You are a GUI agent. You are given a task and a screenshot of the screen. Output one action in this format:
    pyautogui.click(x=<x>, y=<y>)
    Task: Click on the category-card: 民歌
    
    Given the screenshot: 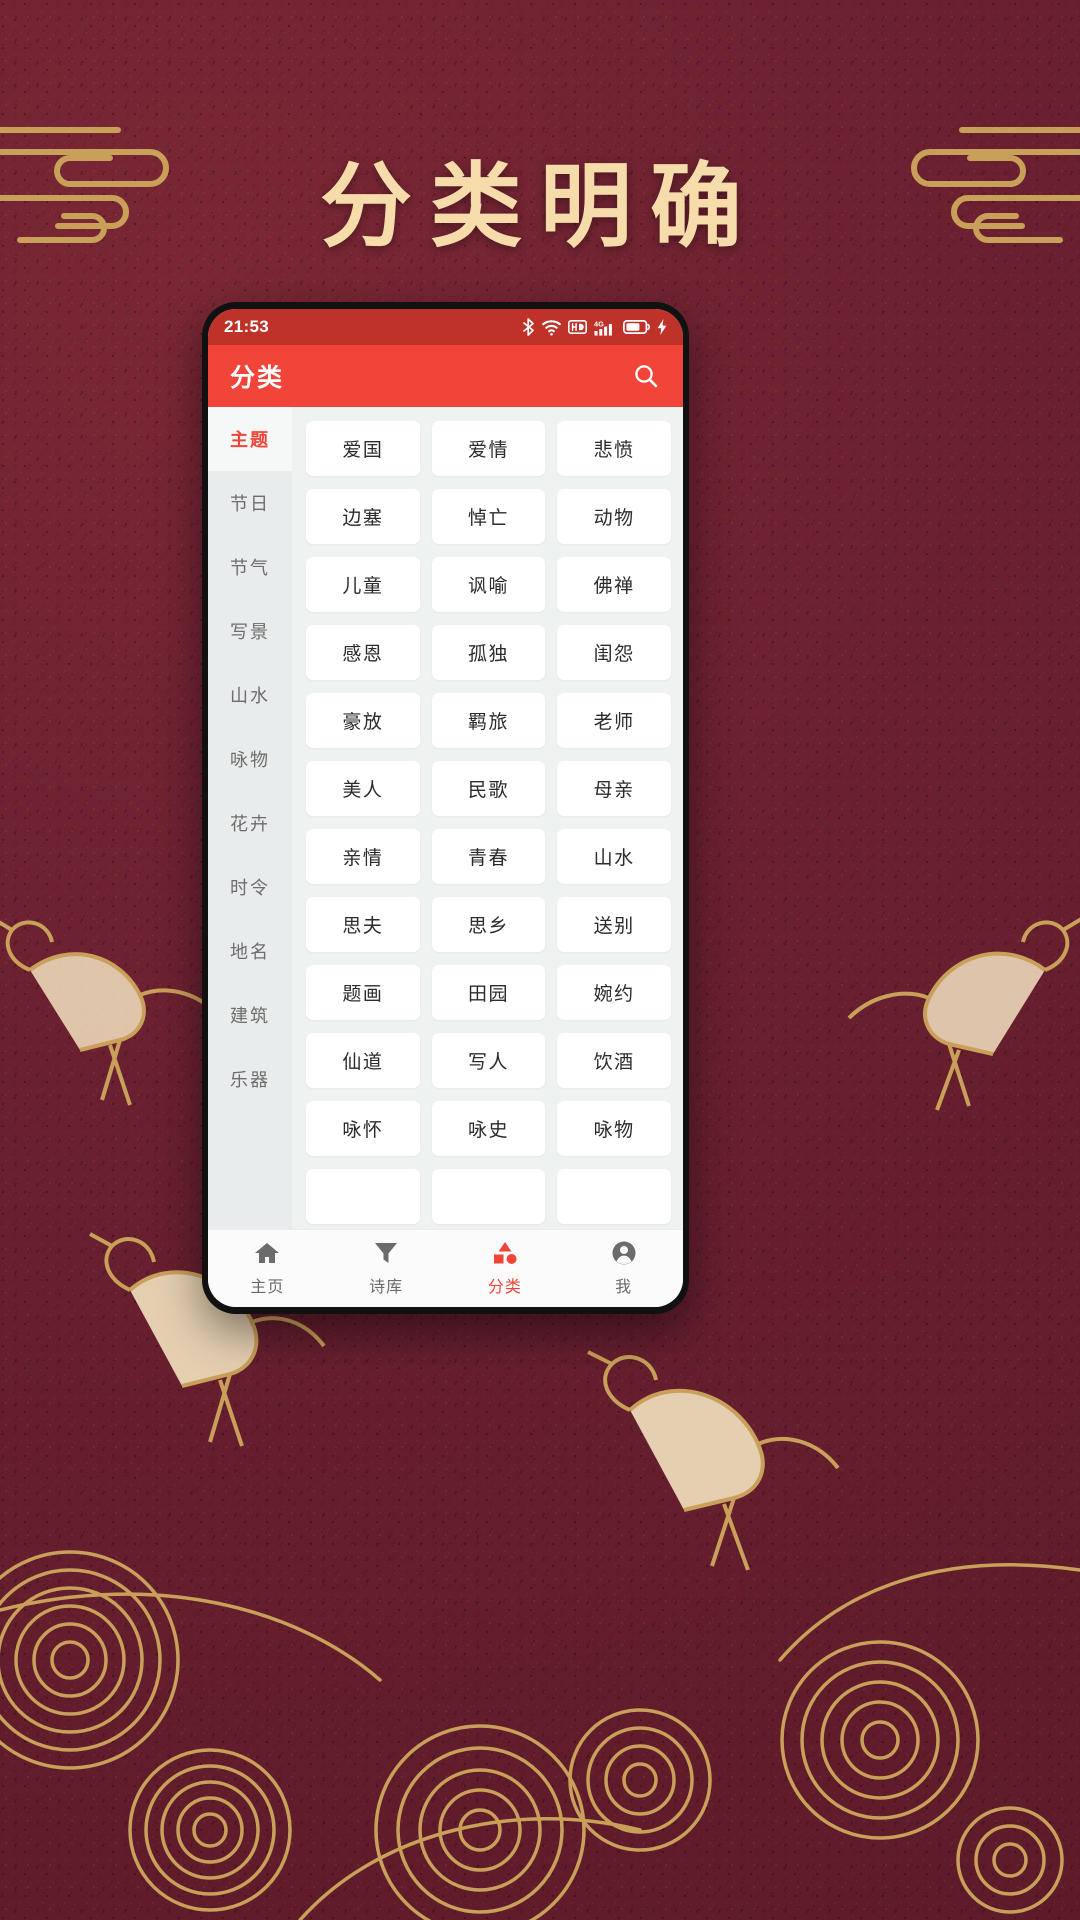 What is the action you would take?
    pyautogui.click(x=488, y=788)
    